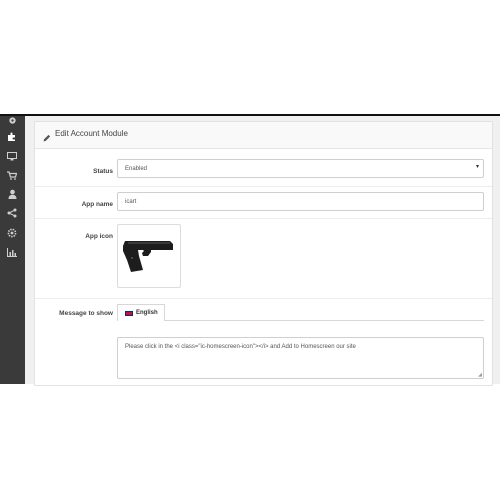 This screenshot has width=500, height=500. I want to click on status-label: Status, so click(103, 171).